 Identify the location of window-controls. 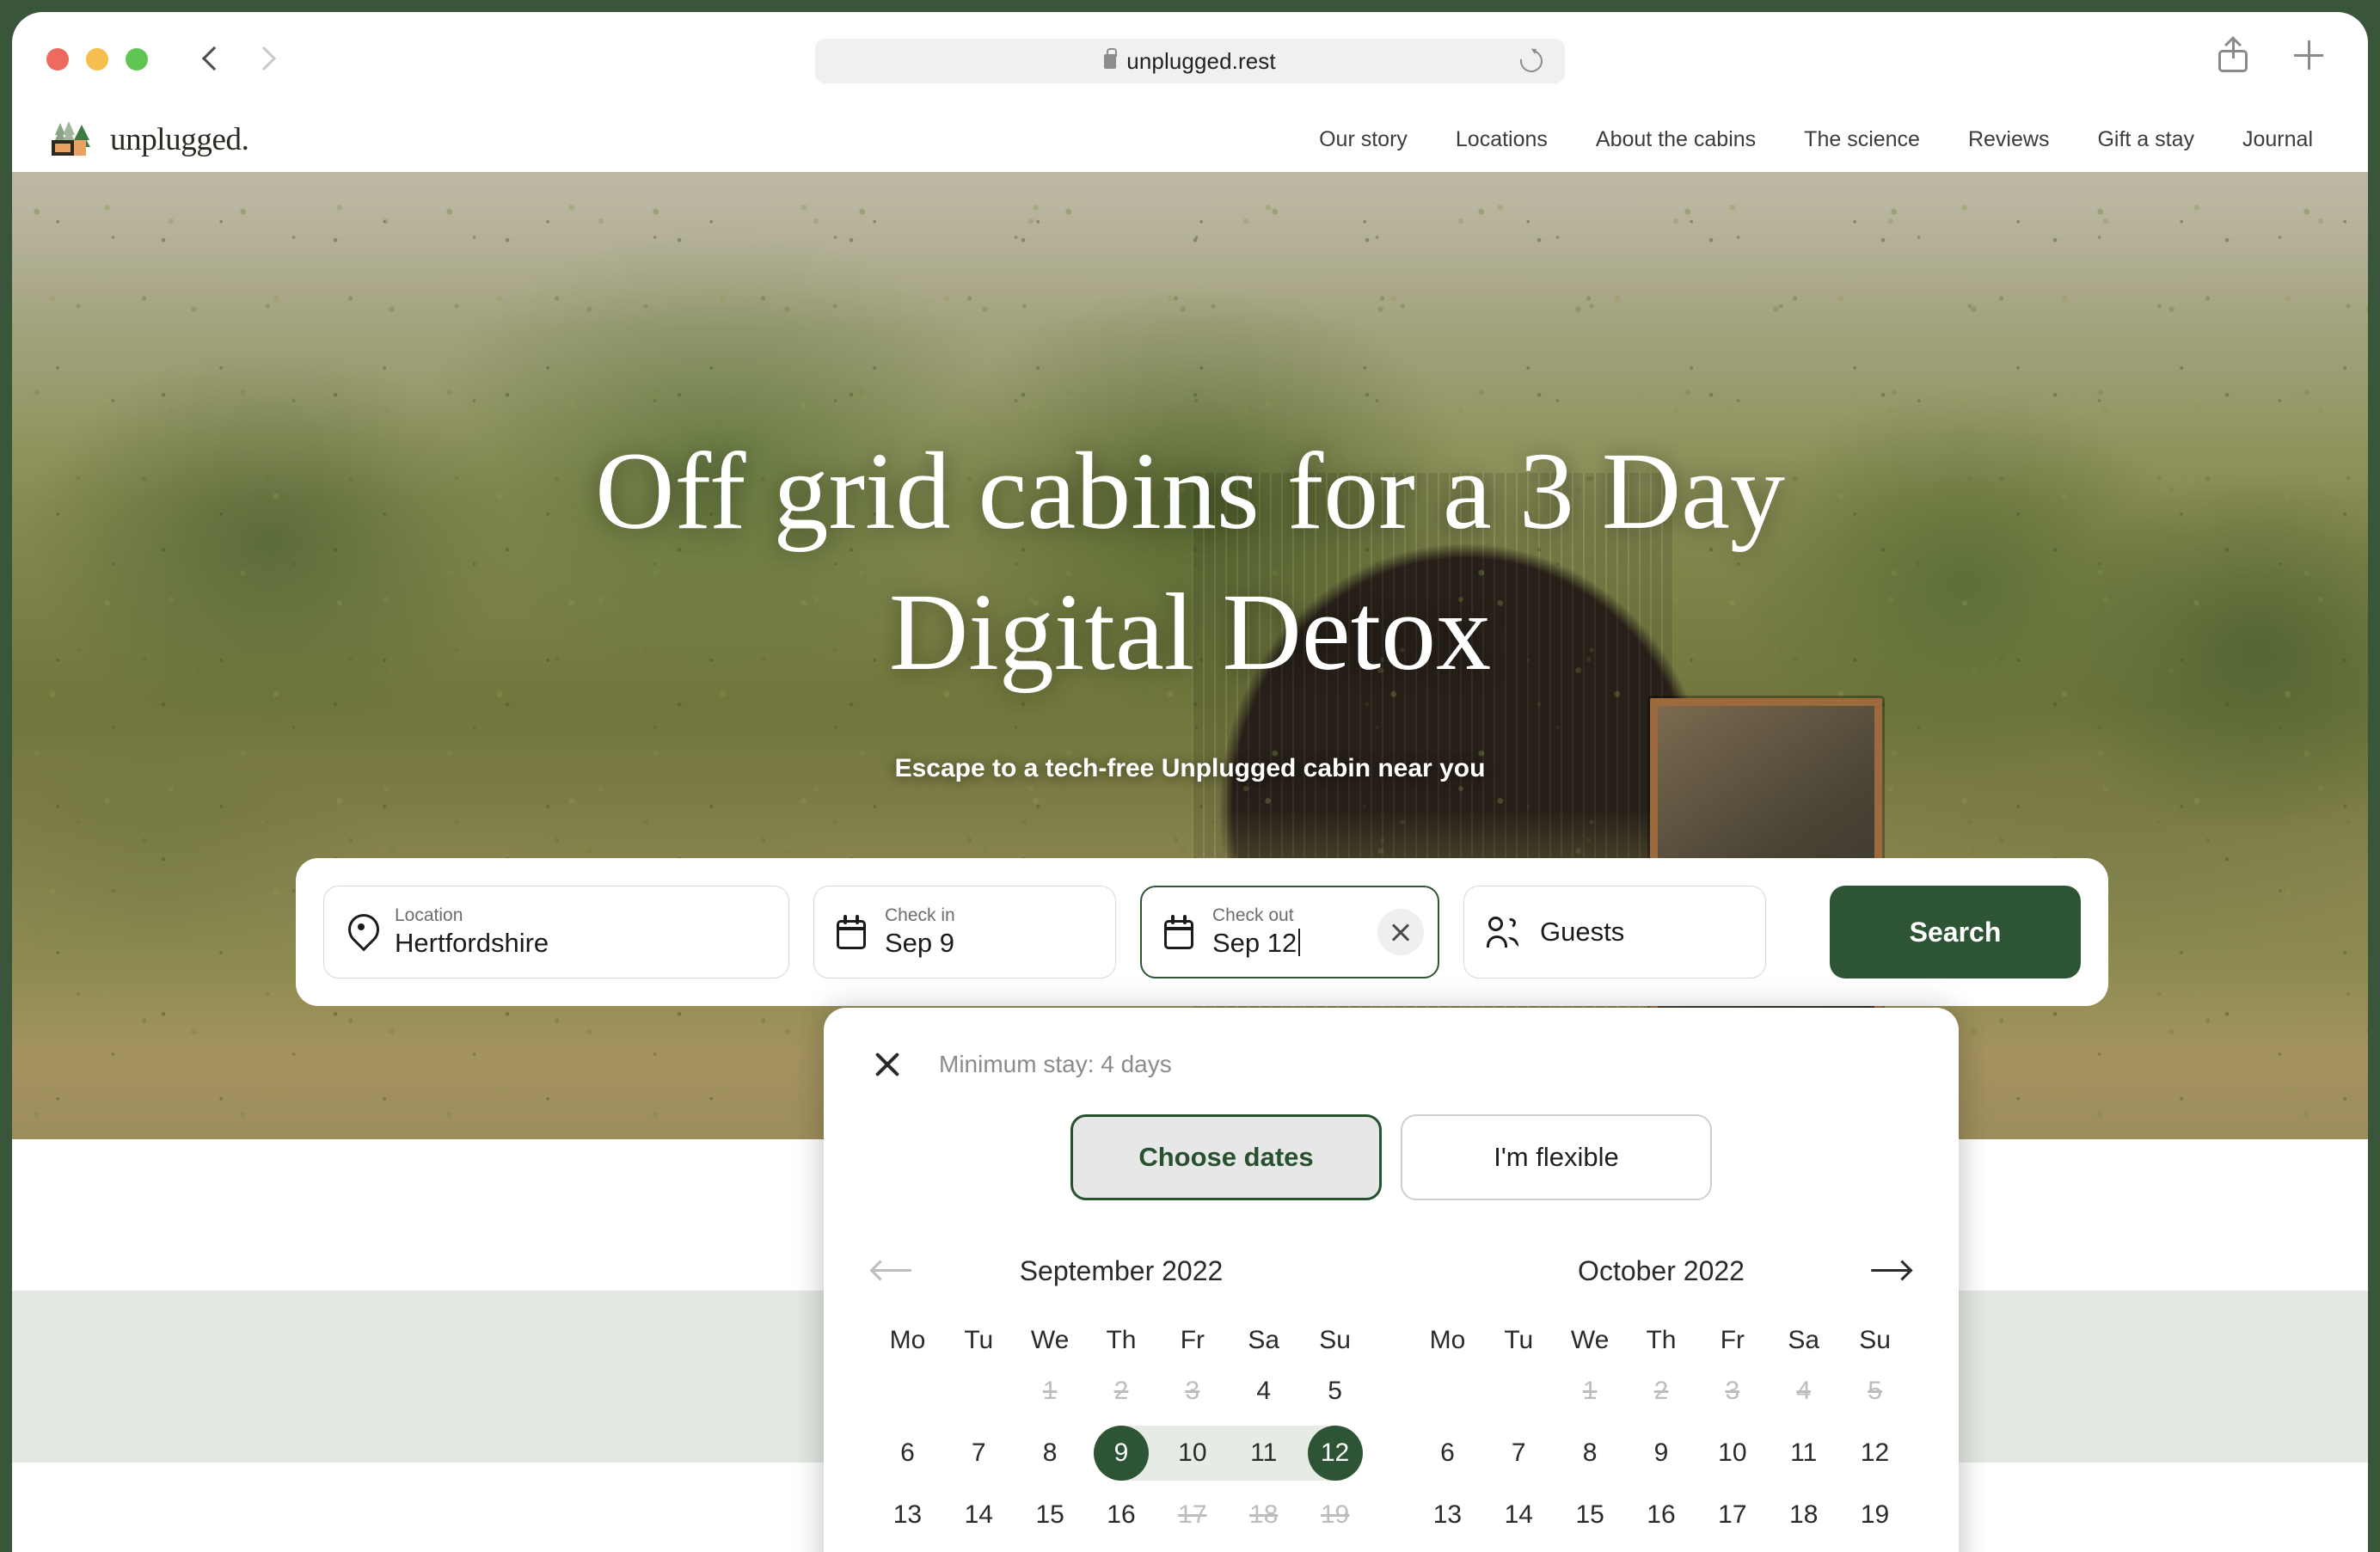
(97, 60).